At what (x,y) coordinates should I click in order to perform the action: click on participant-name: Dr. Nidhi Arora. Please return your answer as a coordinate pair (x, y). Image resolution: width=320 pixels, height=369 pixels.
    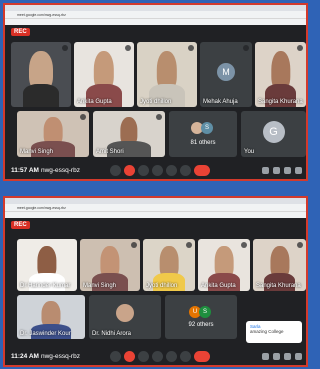
    Looking at the image, I should click on (112, 334).